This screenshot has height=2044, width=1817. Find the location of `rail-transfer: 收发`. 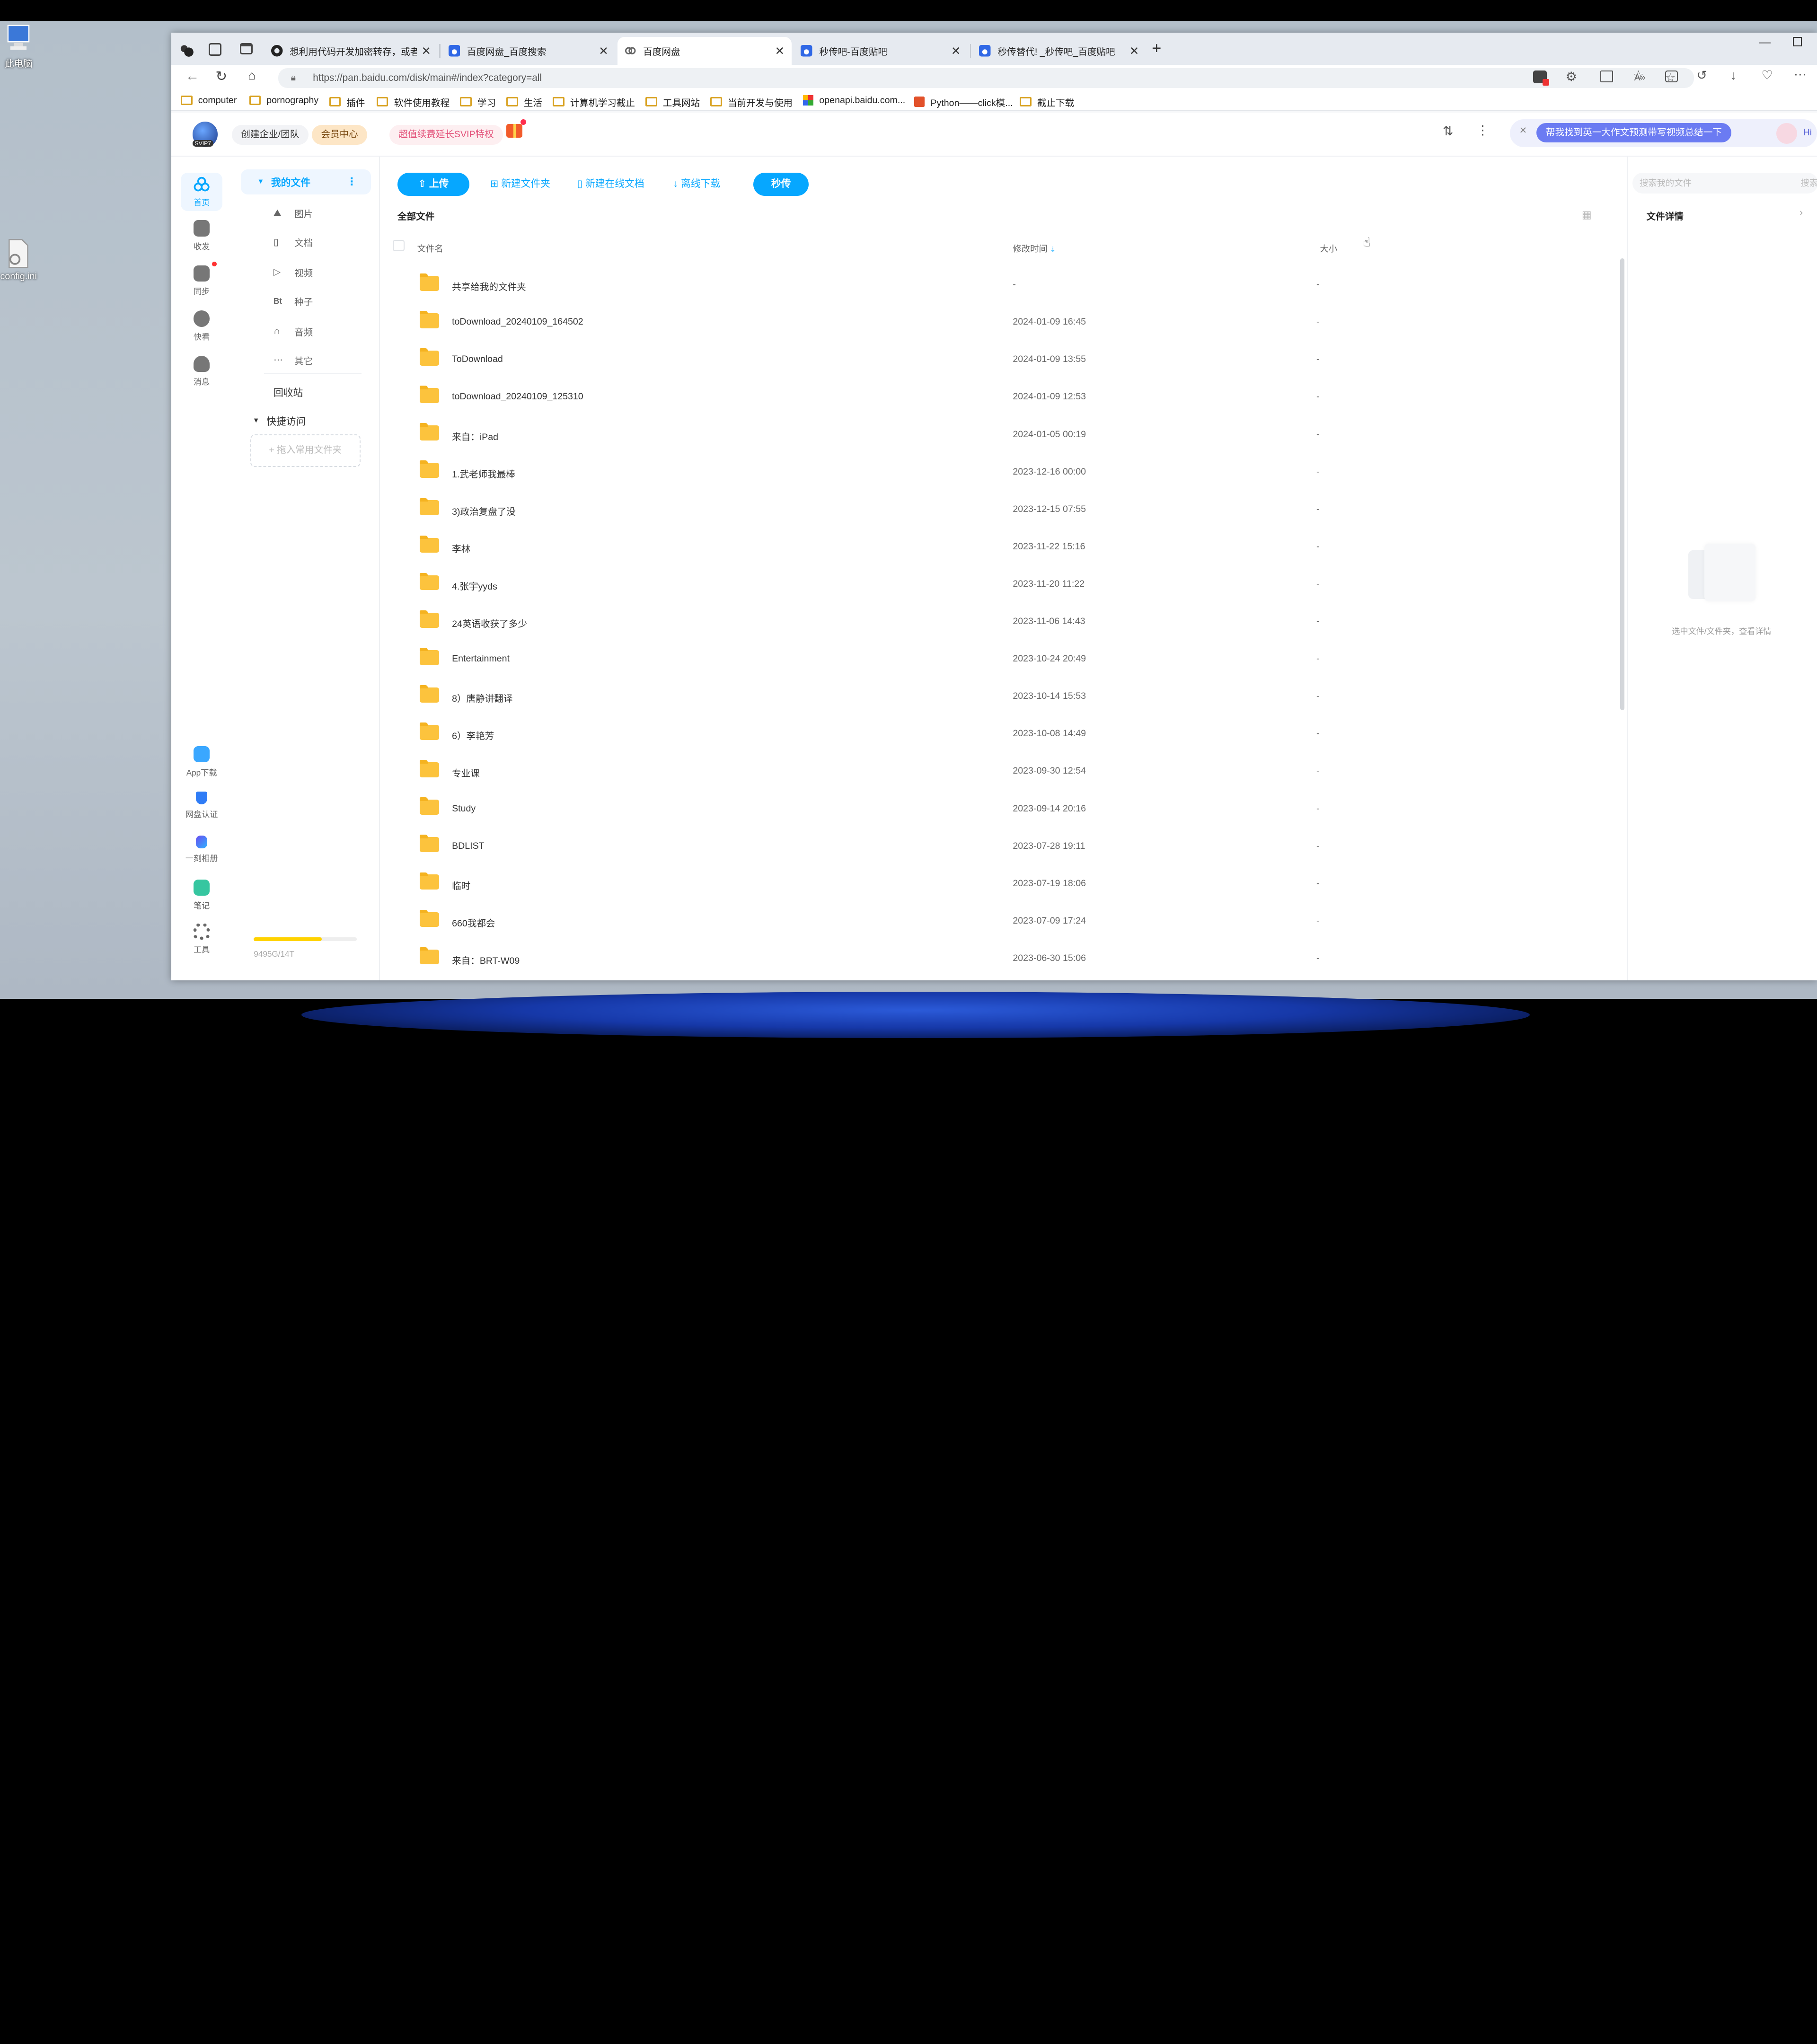

rail-transfer: 收发 is located at coordinates (202, 236).